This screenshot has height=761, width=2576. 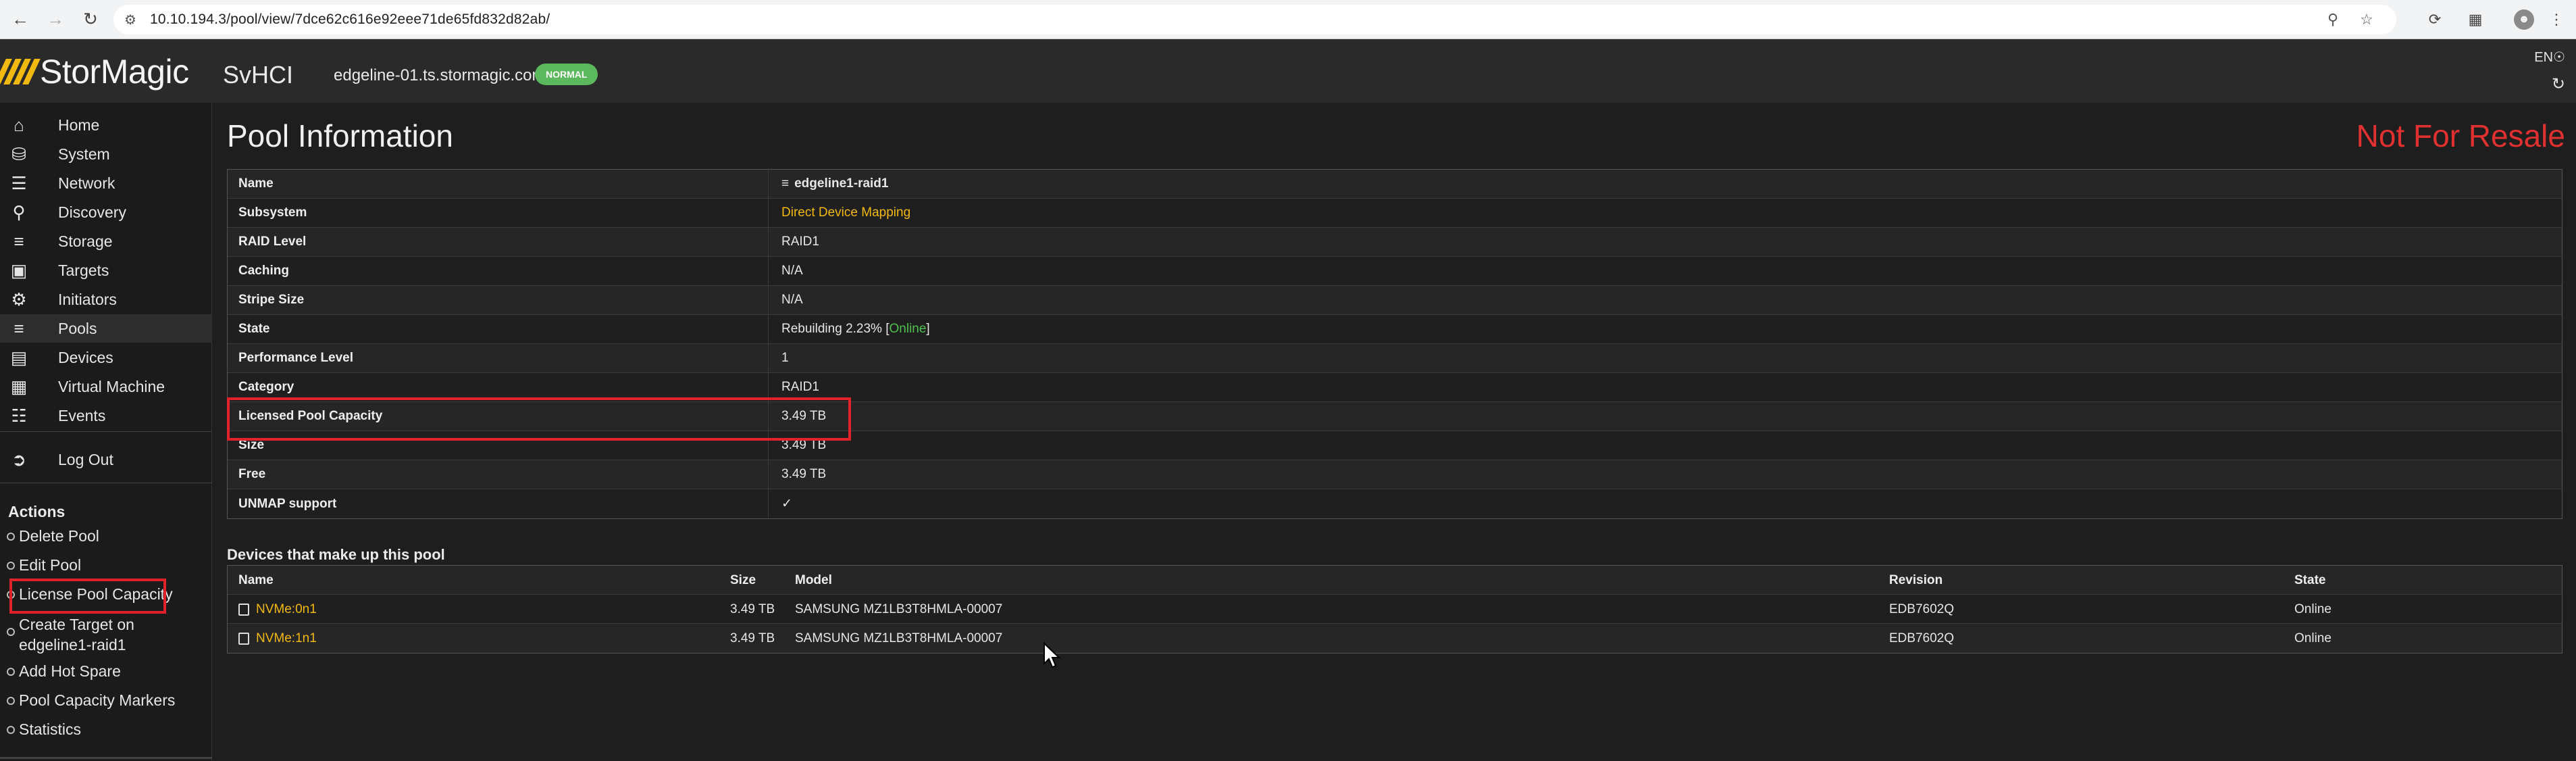 I want to click on column-header-model: Model, so click(x=813, y=580).